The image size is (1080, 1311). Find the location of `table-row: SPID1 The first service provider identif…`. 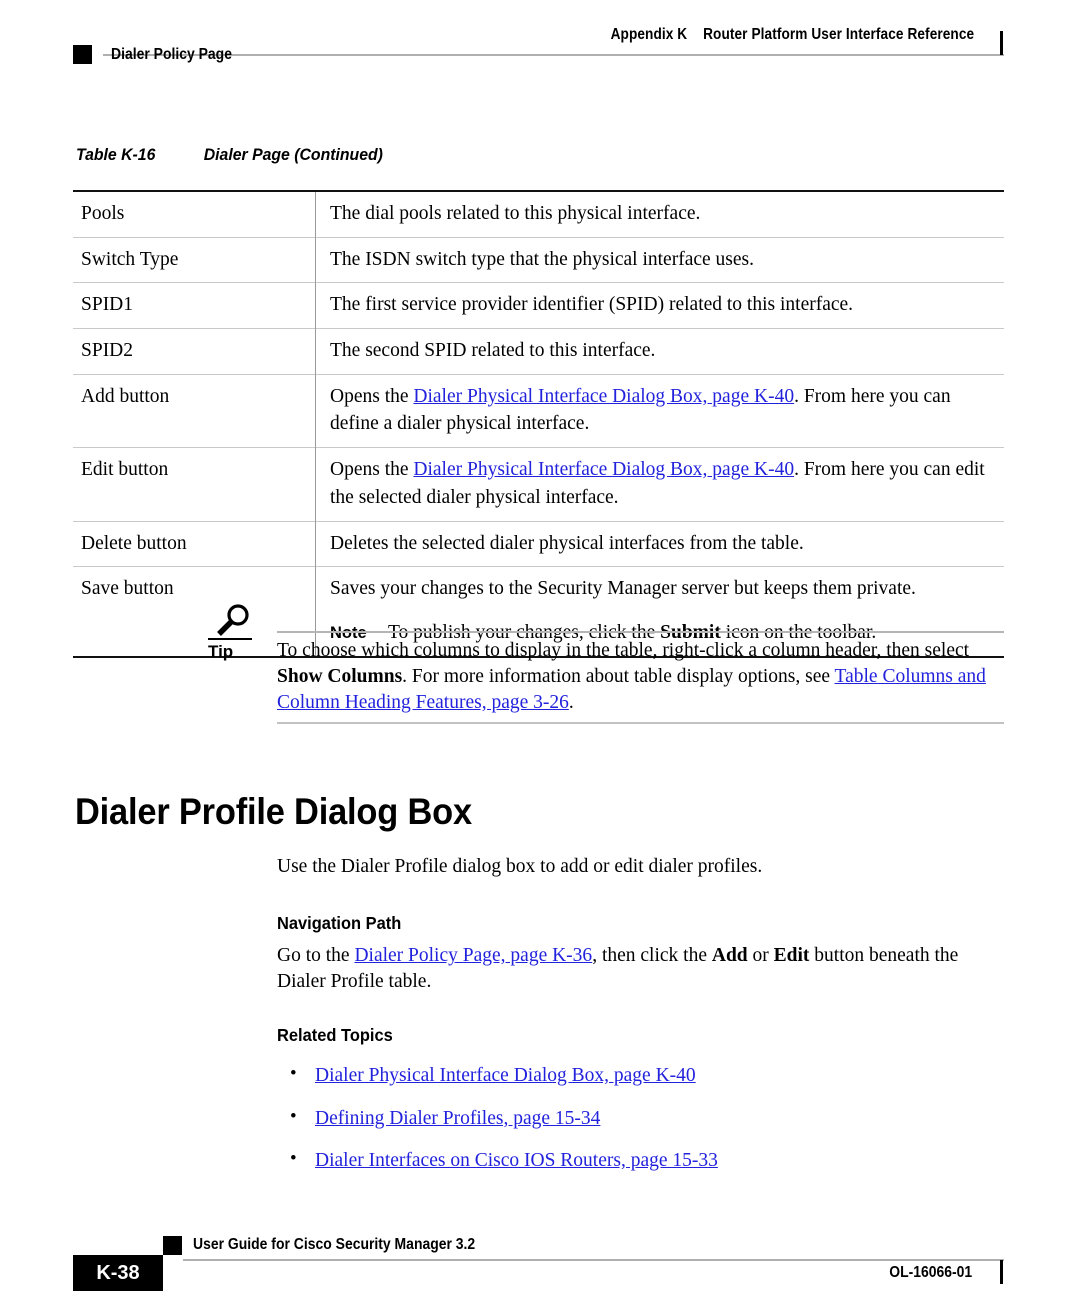

table-row: SPID1 The first service provider identif… is located at coordinates (538, 305).